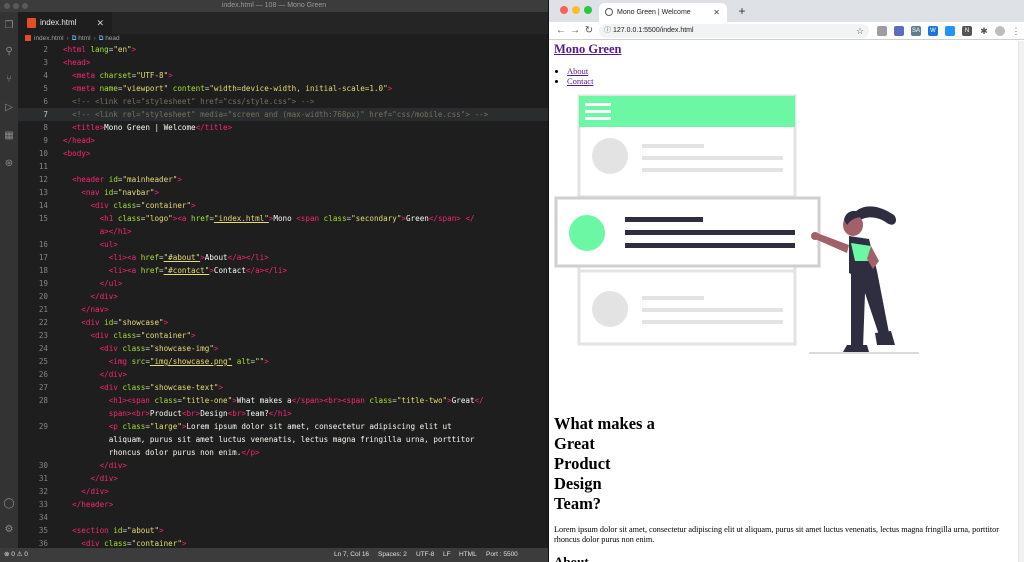 This screenshot has width=1024, height=562. Describe the element at coordinates (67, 38) in the screenshot. I see `chevron-right-icon: ›` at that location.